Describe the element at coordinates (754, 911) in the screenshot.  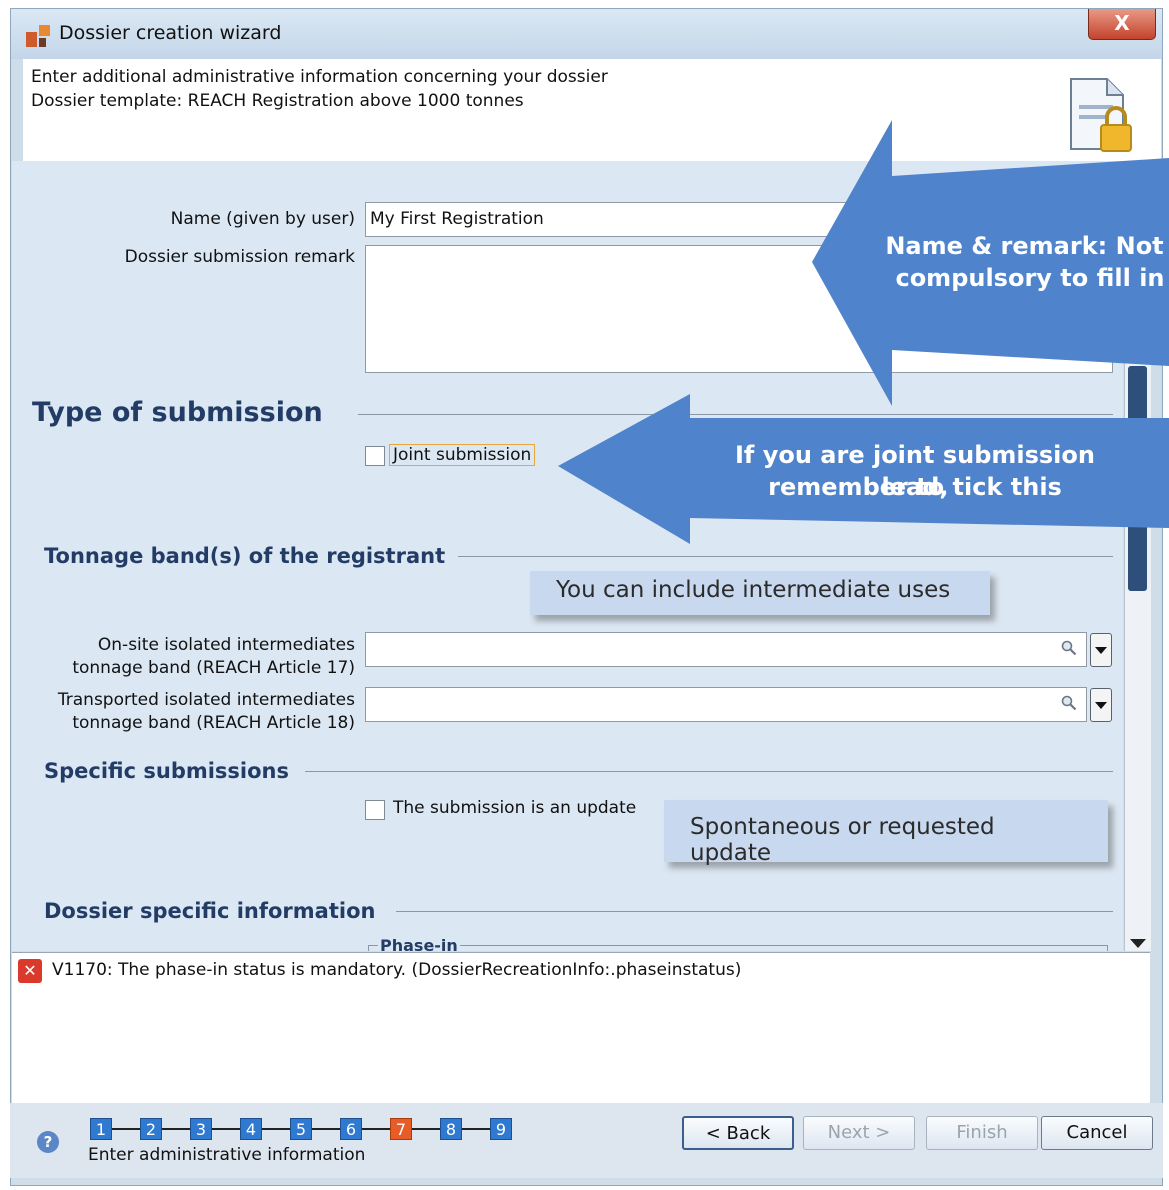
I see `dossier-specific-separator` at that location.